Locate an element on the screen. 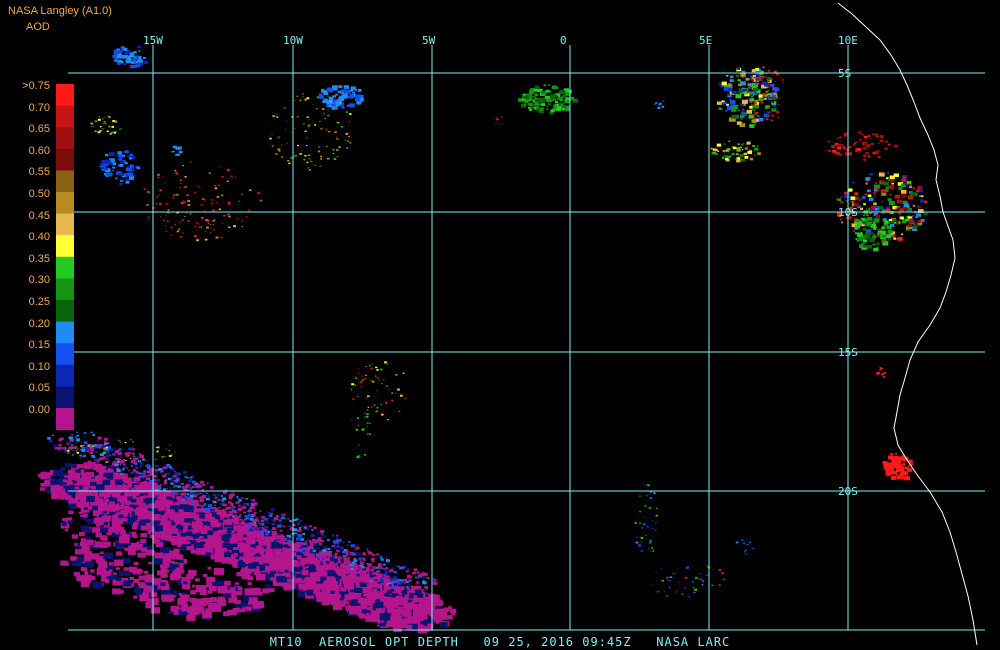  product-variable: AOD is located at coordinates (38, 27).